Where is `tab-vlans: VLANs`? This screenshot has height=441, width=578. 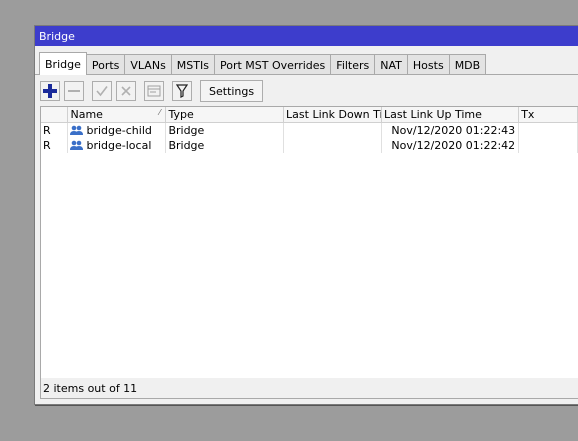
tab-vlans: VLANs is located at coordinates (148, 64).